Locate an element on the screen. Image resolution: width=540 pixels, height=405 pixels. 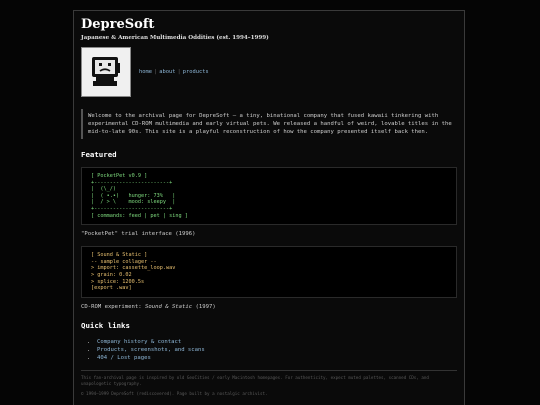
lost-pages-link: 404 / Lost pages is located at coordinates (124, 358).